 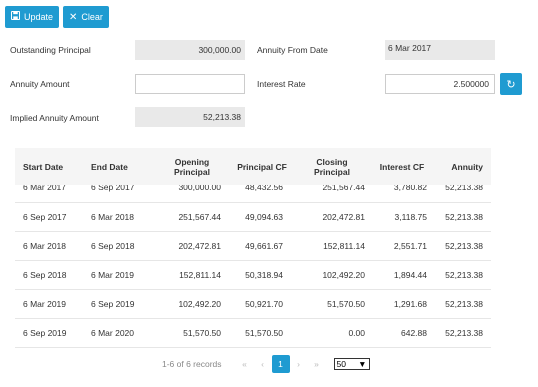 I want to click on pager-summary: 1-6 of 6 records, so click(x=192, y=364).